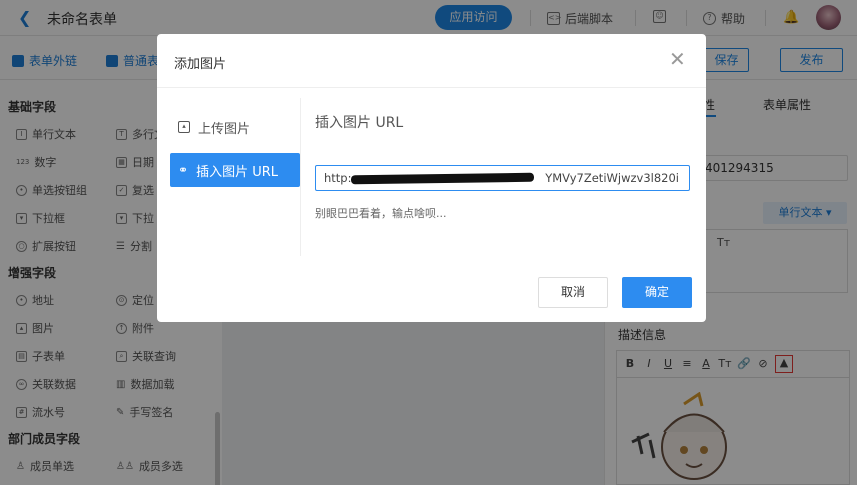 The height and width of the screenshot is (485, 857). I want to click on tab-upload-image: ▴ 上传图片, so click(235, 127).